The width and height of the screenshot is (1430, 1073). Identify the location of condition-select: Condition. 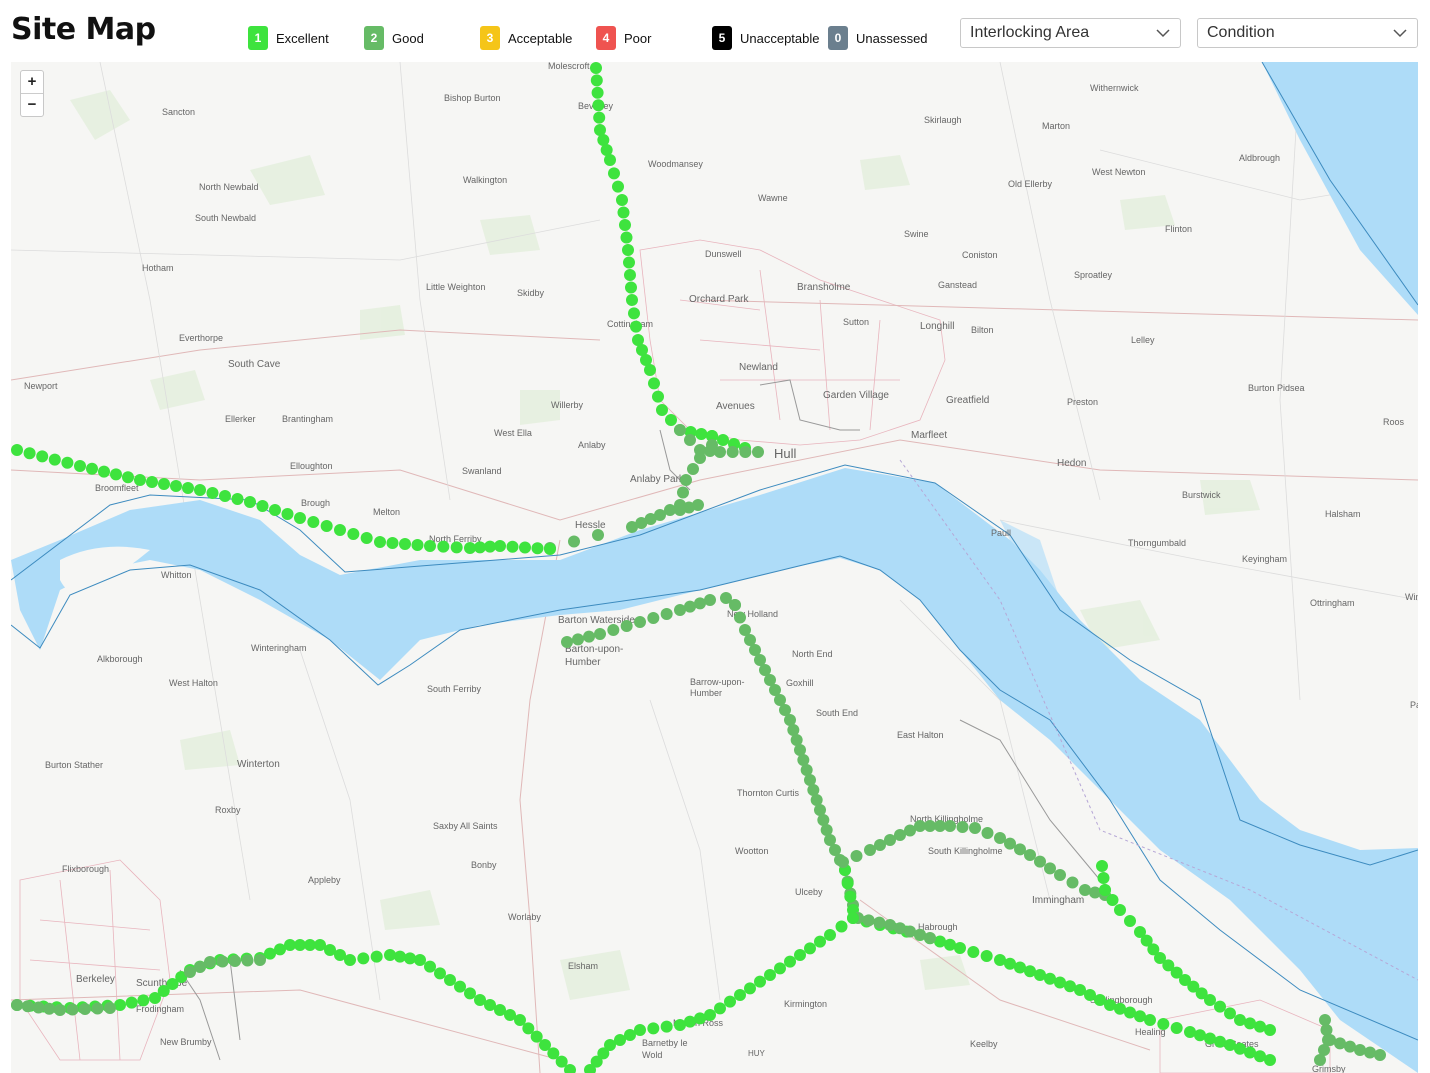
(1307, 33).